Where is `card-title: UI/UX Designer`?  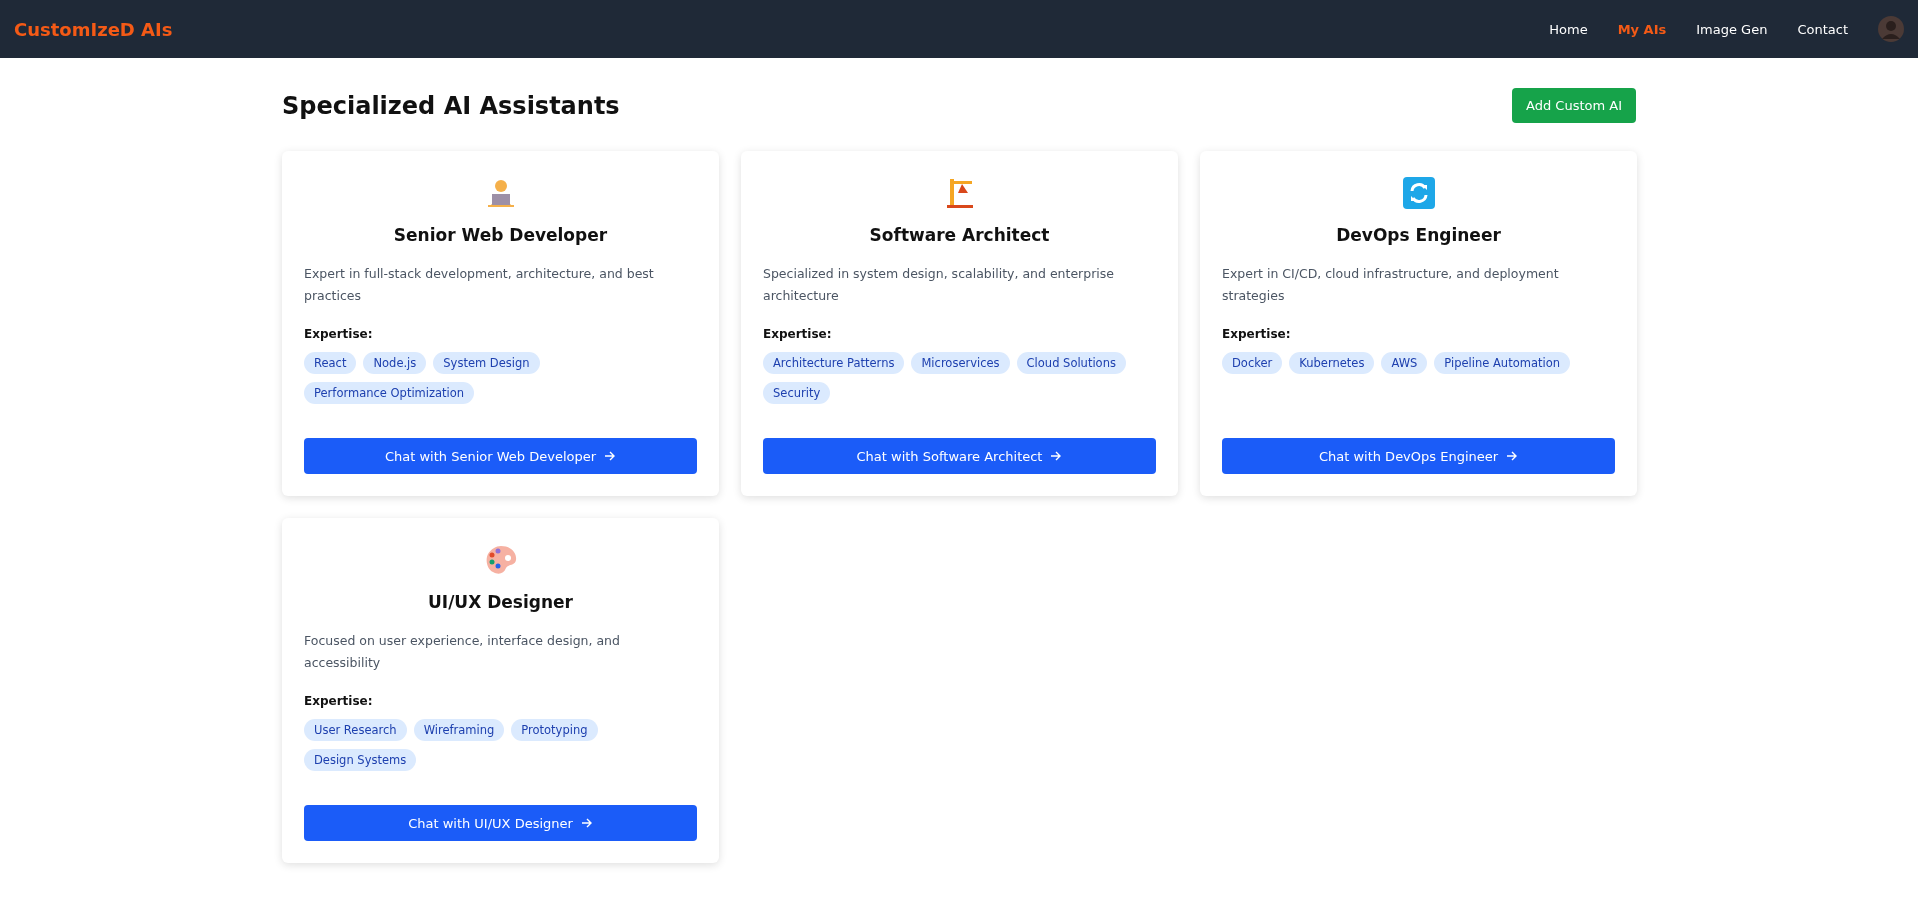
card-title: UI/UX Designer is located at coordinates (500, 602).